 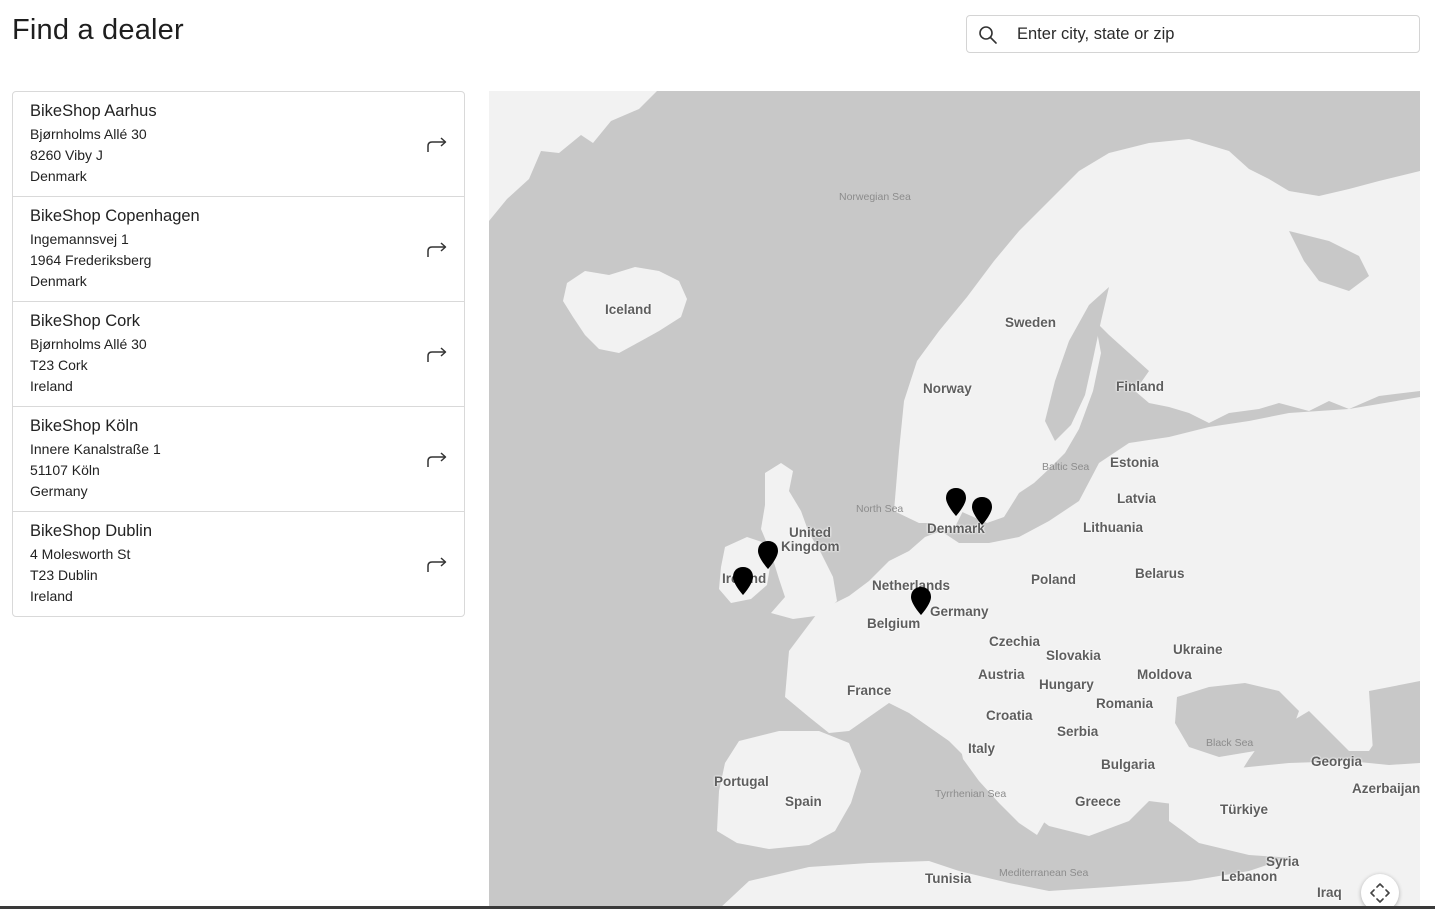 What do you see at coordinates (1054, 579) in the screenshot?
I see `map-label-poland: Poland` at bounding box center [1054, 579].